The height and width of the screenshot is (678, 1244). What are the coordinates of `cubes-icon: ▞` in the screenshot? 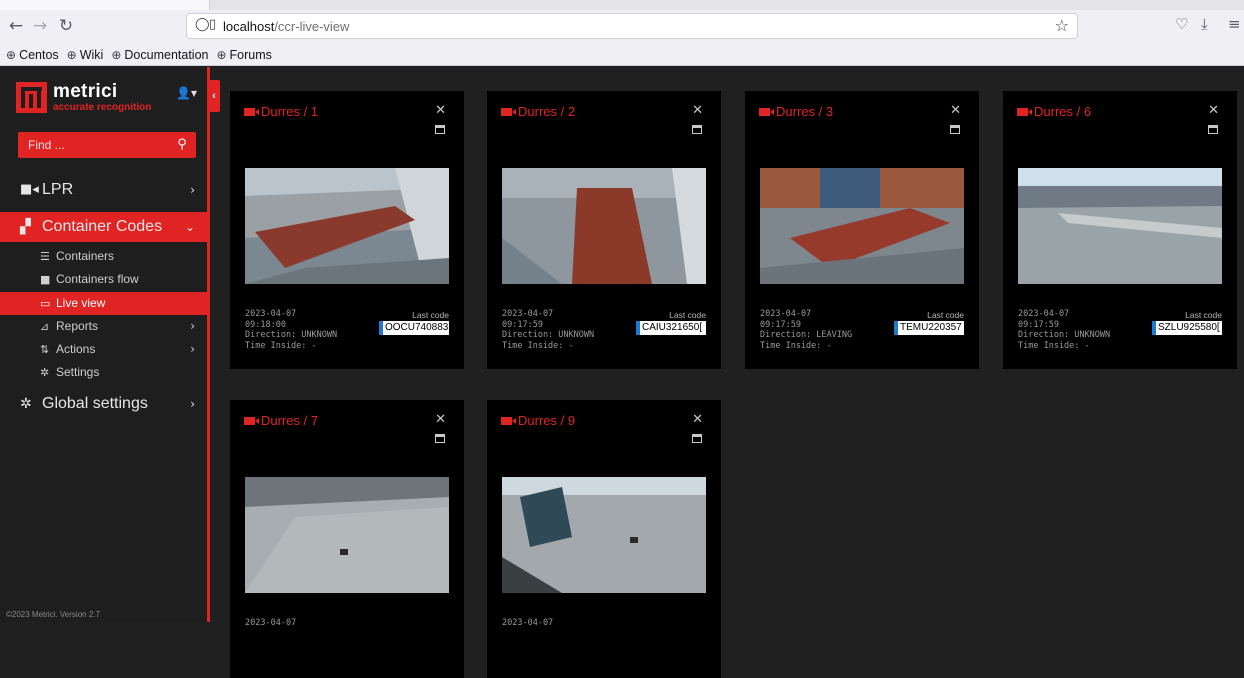 It's located at (25, 227).